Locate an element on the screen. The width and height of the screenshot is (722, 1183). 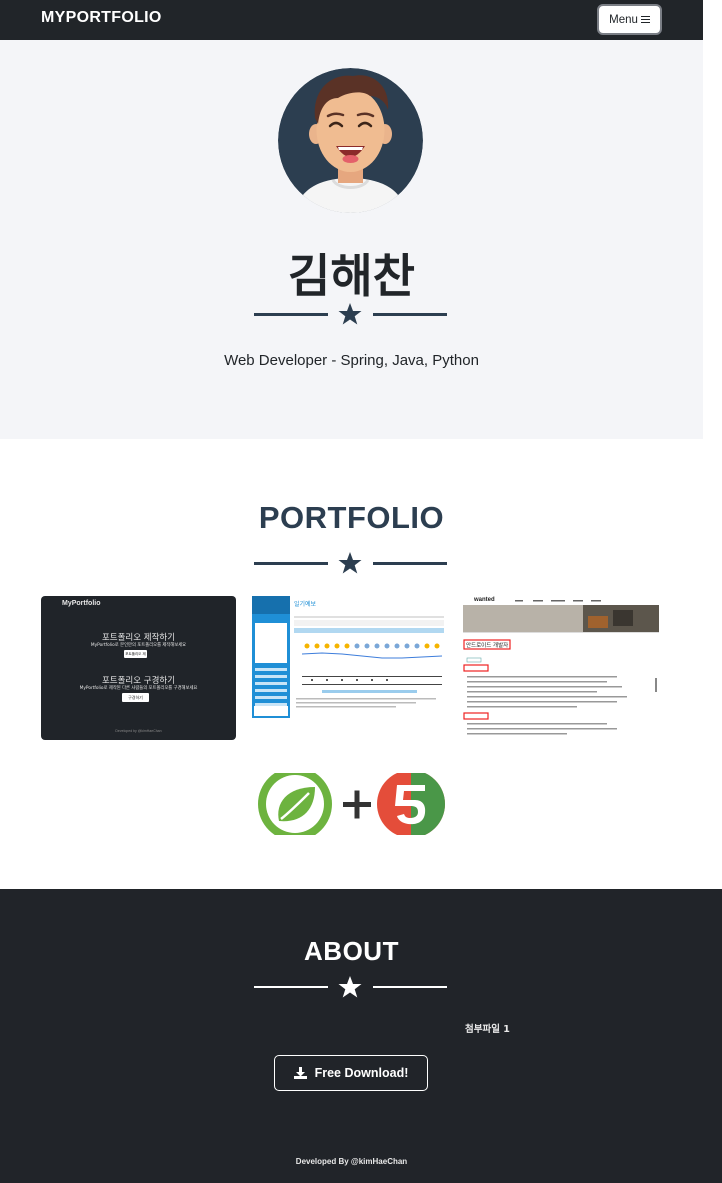
download-icon is located at coordinates (300, 1073).